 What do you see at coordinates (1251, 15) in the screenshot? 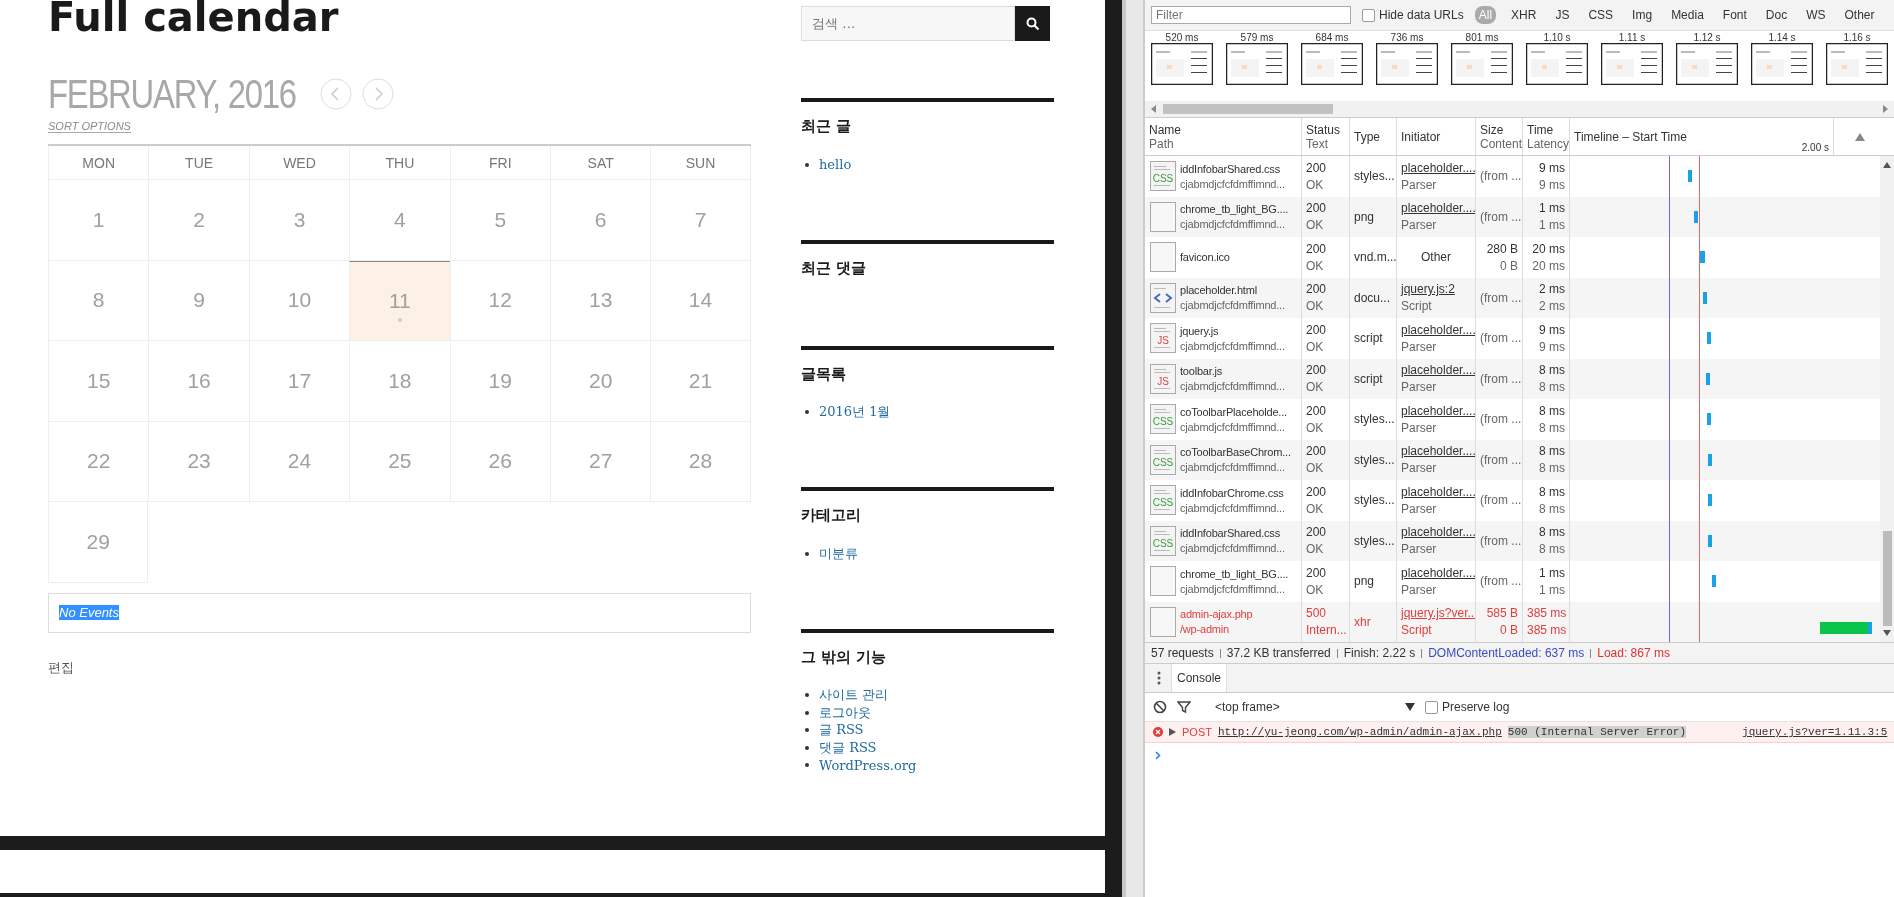
I see `filter-field: Filter` at bounding box center [1251, 15].